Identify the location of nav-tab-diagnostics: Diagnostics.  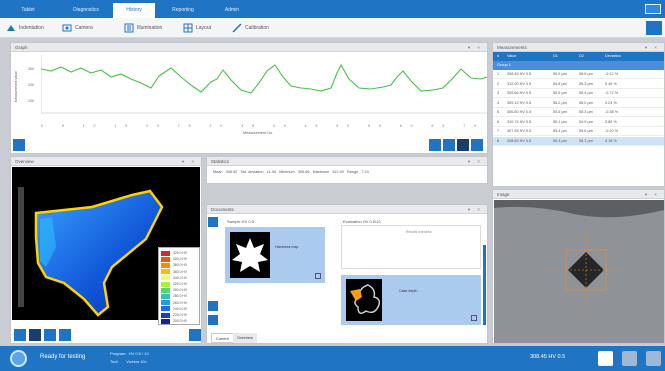
(86, 10).